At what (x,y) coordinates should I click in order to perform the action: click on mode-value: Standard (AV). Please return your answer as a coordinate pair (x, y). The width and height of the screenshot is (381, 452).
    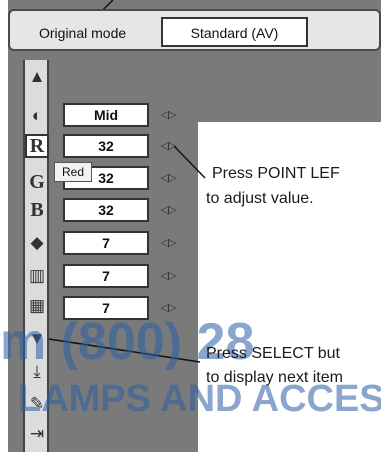
    Looking at the image, I should click on (234, 33).